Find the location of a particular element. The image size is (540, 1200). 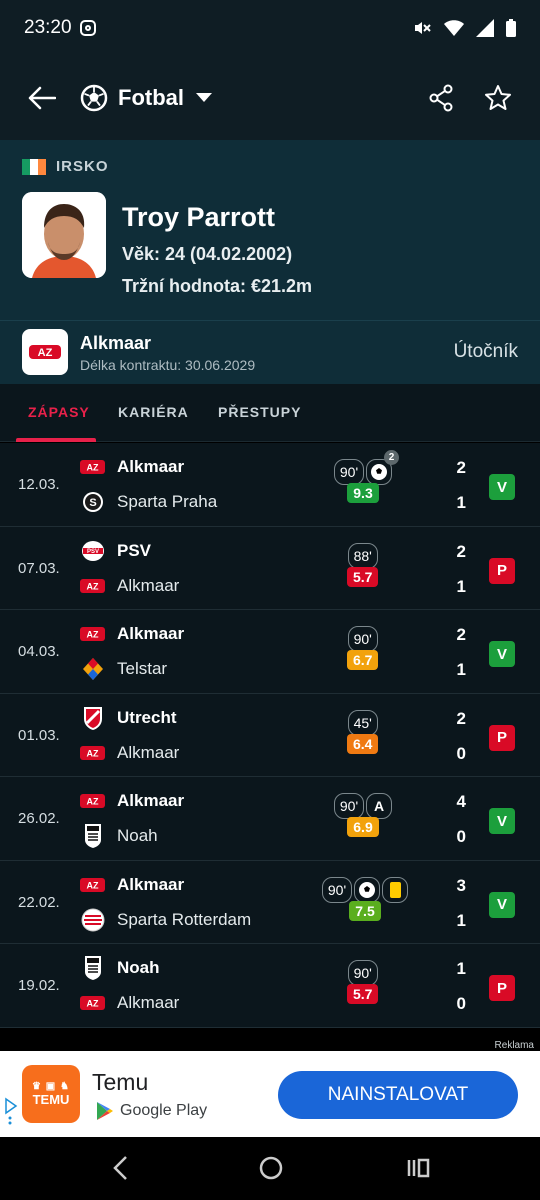

yellow-card-indicator is located at coordinates (395, 889).